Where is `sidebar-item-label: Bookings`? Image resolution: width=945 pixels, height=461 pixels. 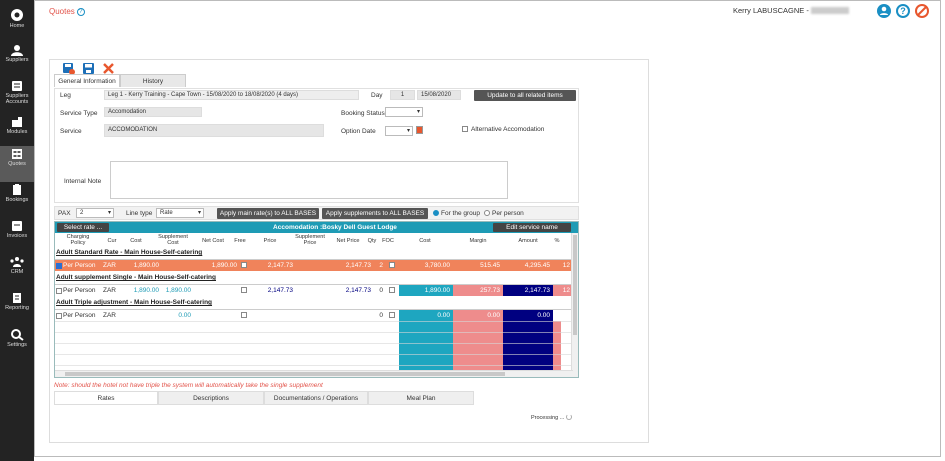 sidebar-item-label: Bookings is located at coordinates (17, 200).